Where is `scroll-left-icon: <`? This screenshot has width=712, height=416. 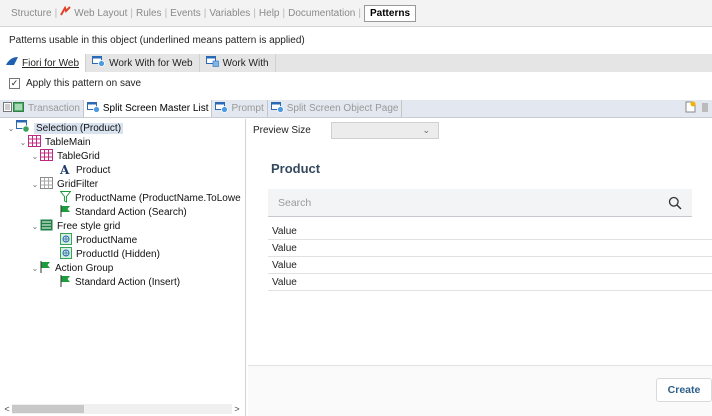
scroll-left-icon: < is located at coordinates (7, 409).